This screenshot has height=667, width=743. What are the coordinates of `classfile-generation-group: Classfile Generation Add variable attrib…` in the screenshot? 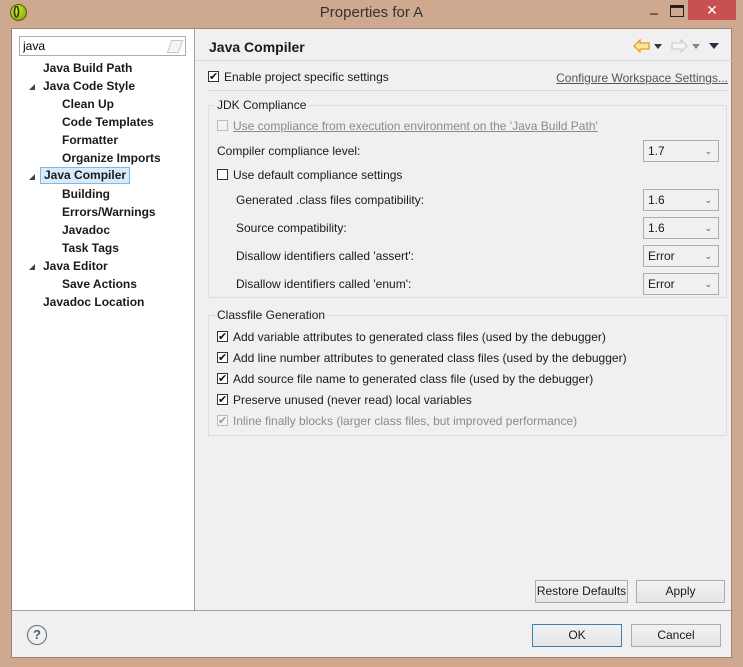 It's located at (467, 372).